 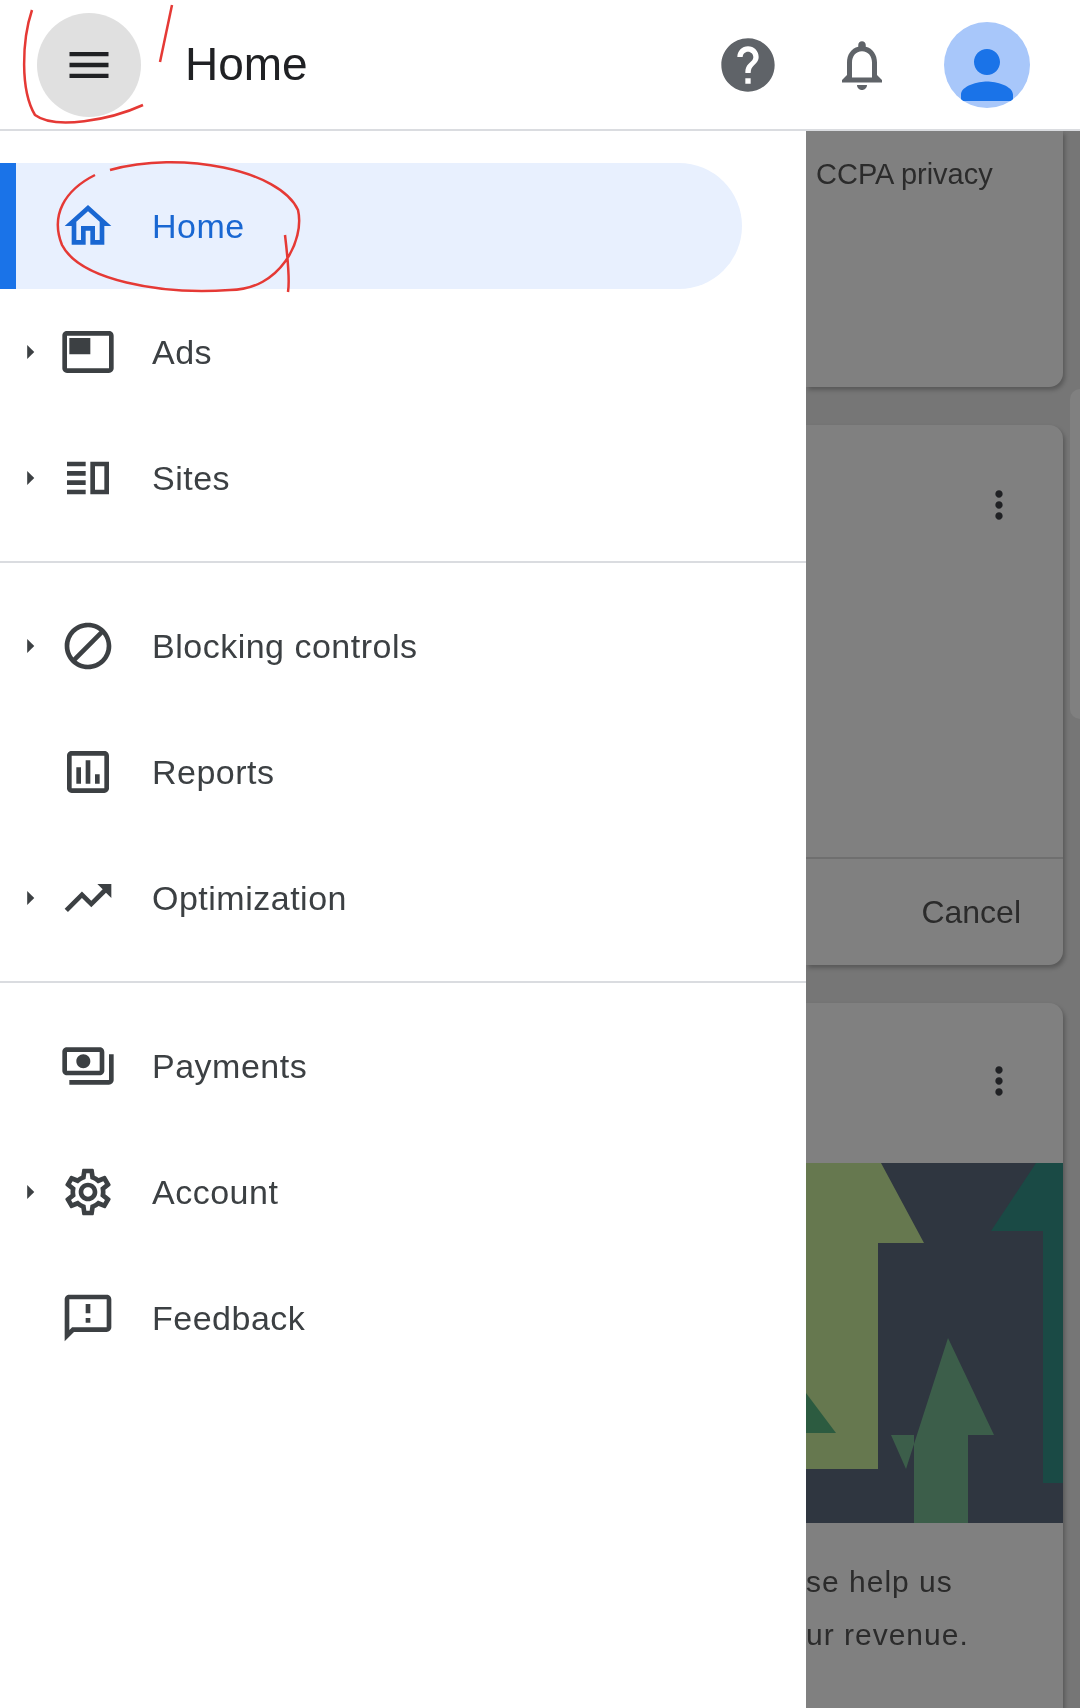 What do you see at coordinates (213, 772) in the screenshot?
I see `nav-label: Reports` at bounding box center [213, 772].